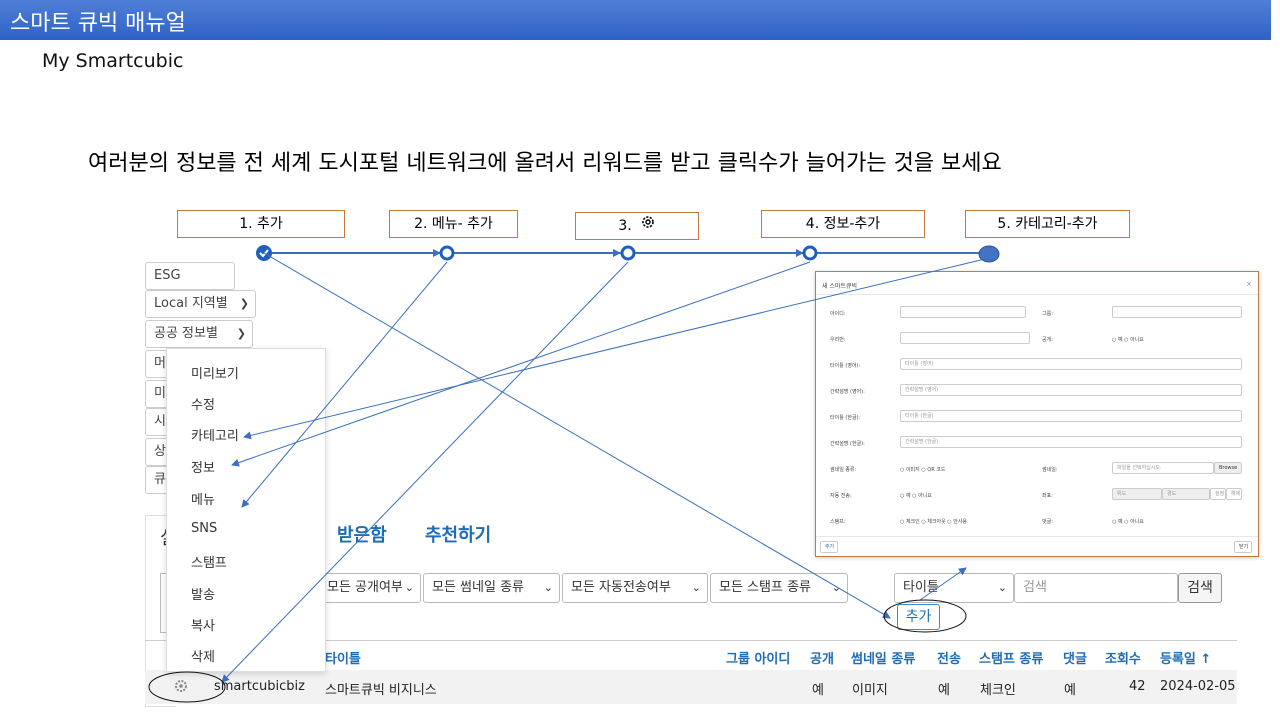  I want to click on arrow-category, so click(616, 348).